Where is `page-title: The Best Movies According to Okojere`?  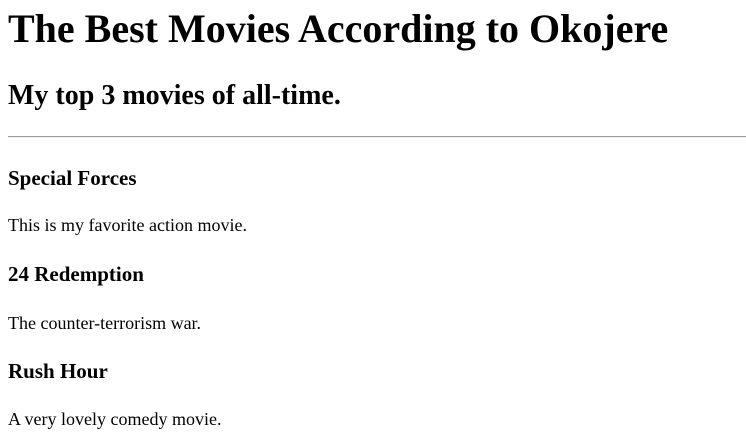 page-title: The Best Movies According to Okojere is located at coordinates (338, 28).